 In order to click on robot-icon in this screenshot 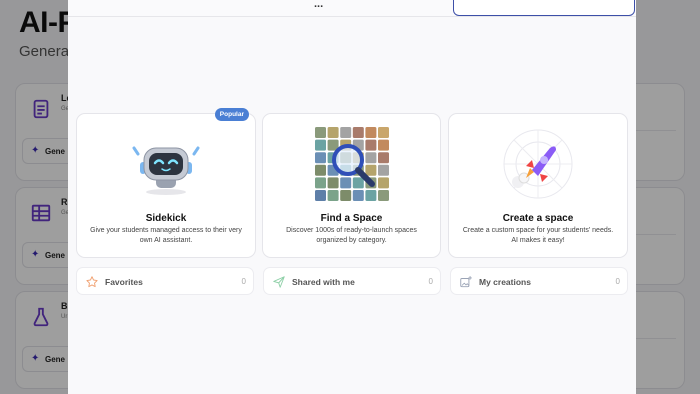, I will do `click(166, 170)`.